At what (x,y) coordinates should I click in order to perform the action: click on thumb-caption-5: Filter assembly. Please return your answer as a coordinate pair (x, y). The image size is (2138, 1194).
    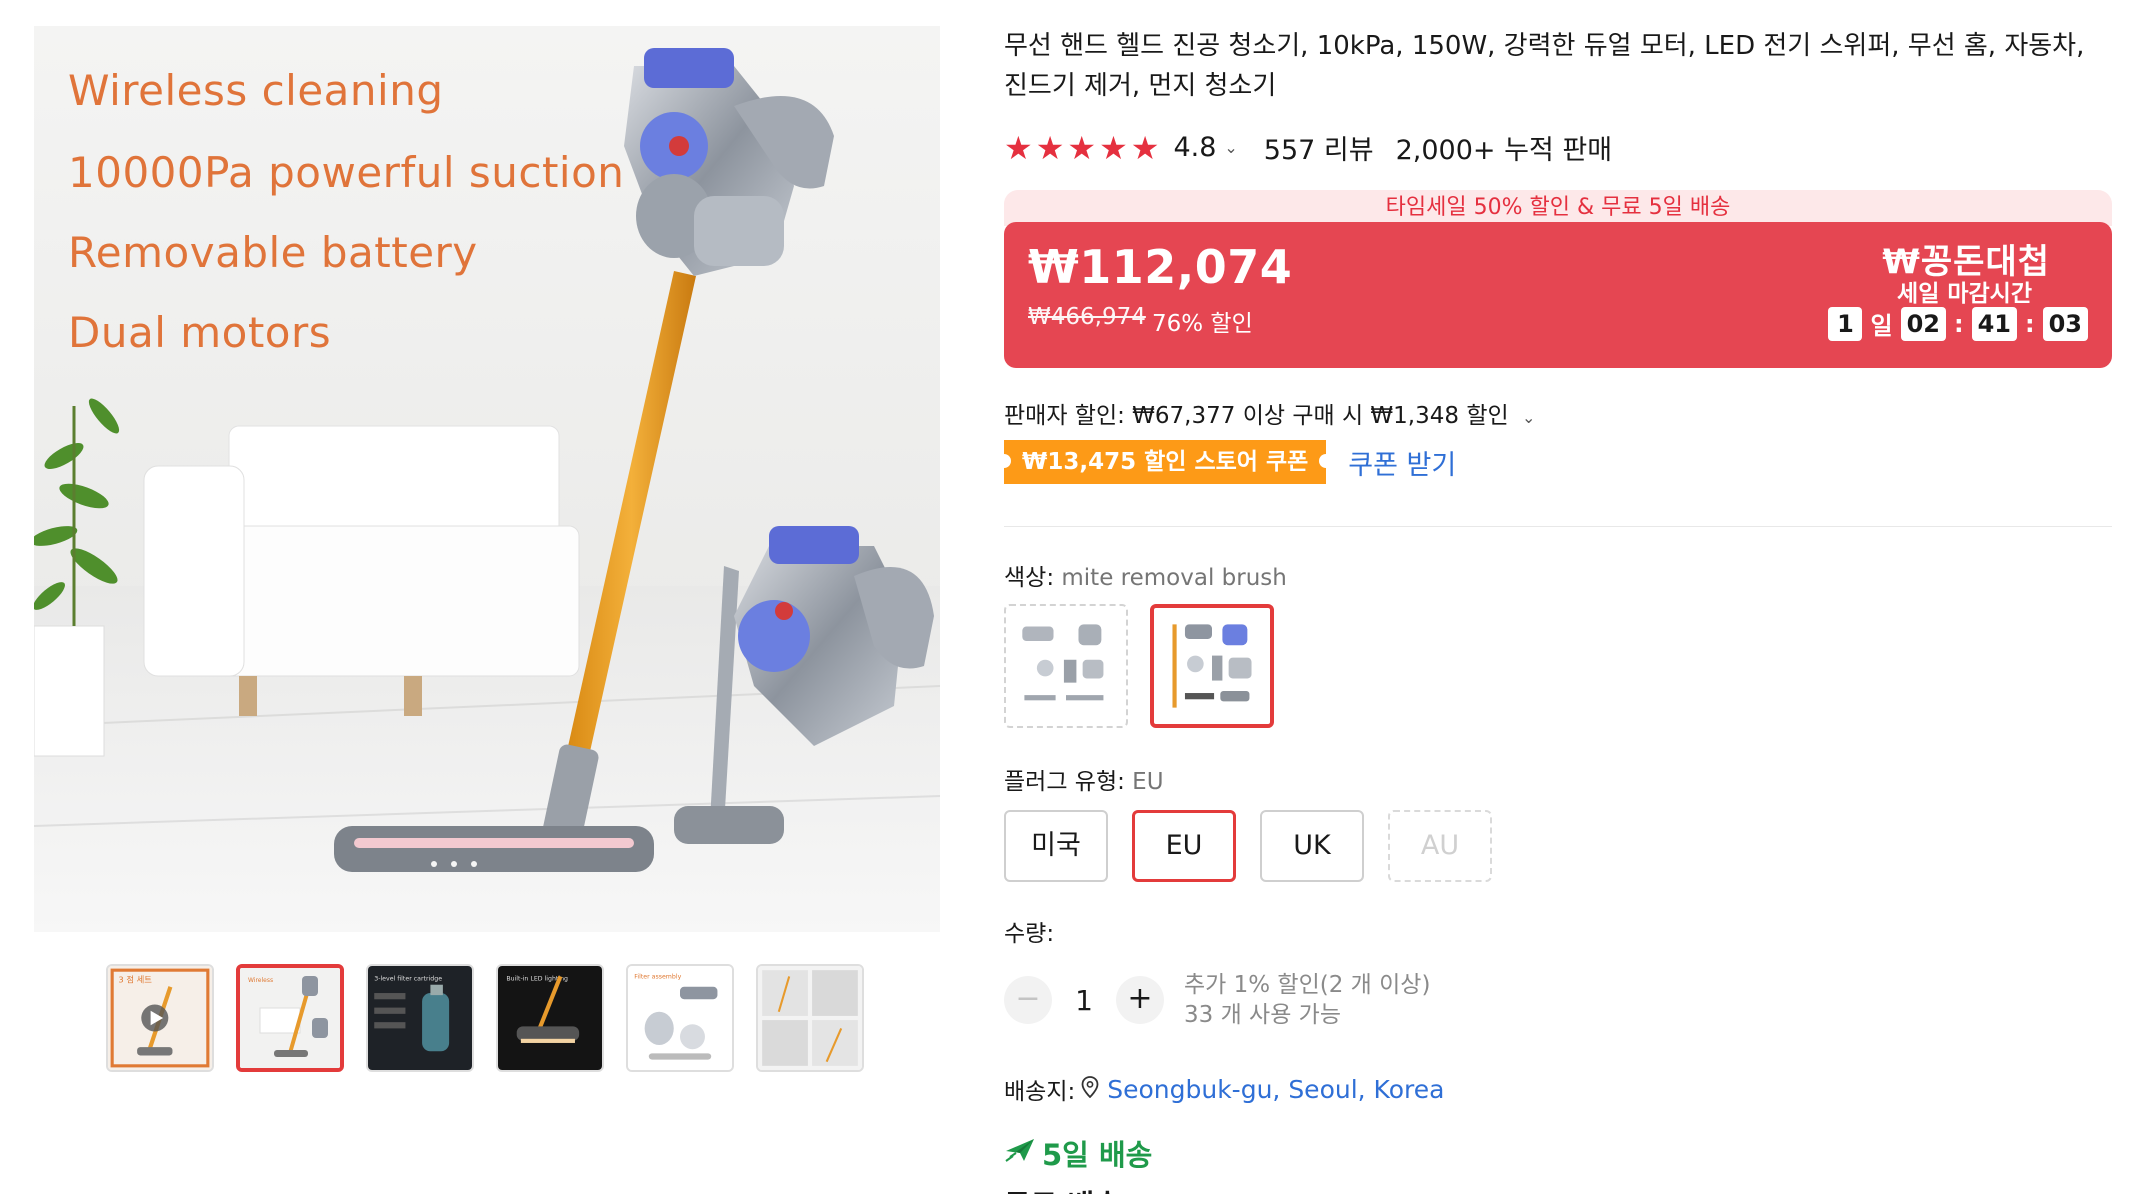
    Looking at the image, I should click on (657, 976).